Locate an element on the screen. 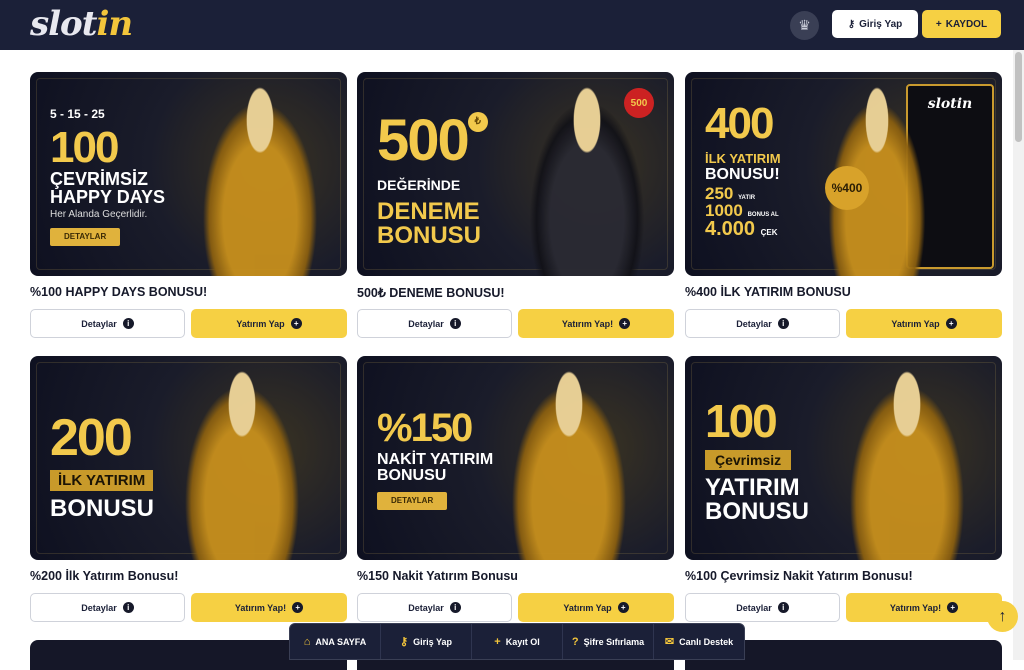  nav-live-support: ✉ Canlı Destek is located at coordinates (699, 641).